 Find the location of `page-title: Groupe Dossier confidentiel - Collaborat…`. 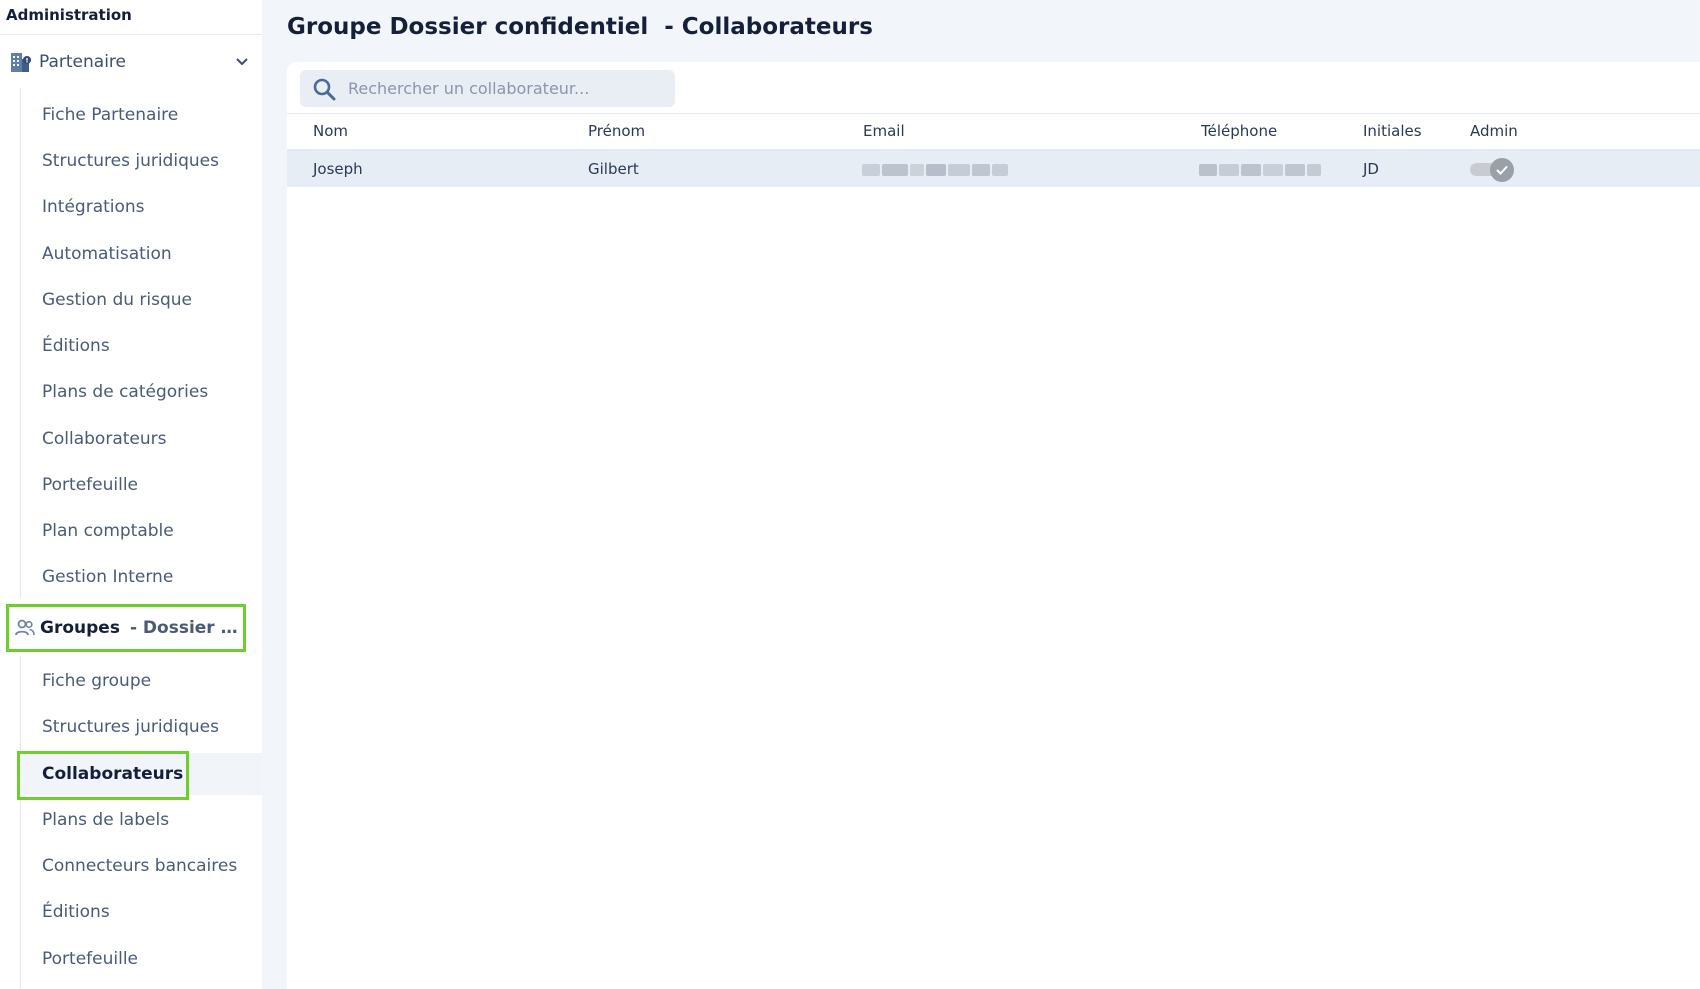

page-title: Groupe Dossier confidentiel - Collaborat… is located at coordinates (580, 27).